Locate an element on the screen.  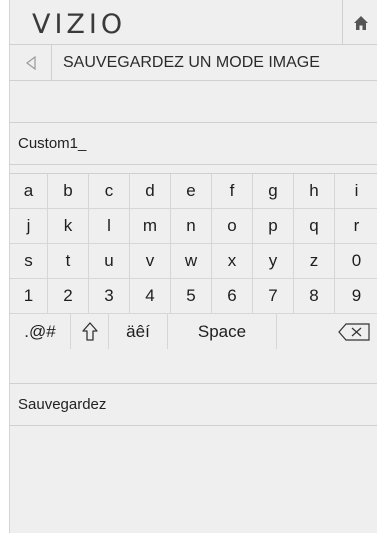
key-4: 4 is located at coordinates (150, 296).